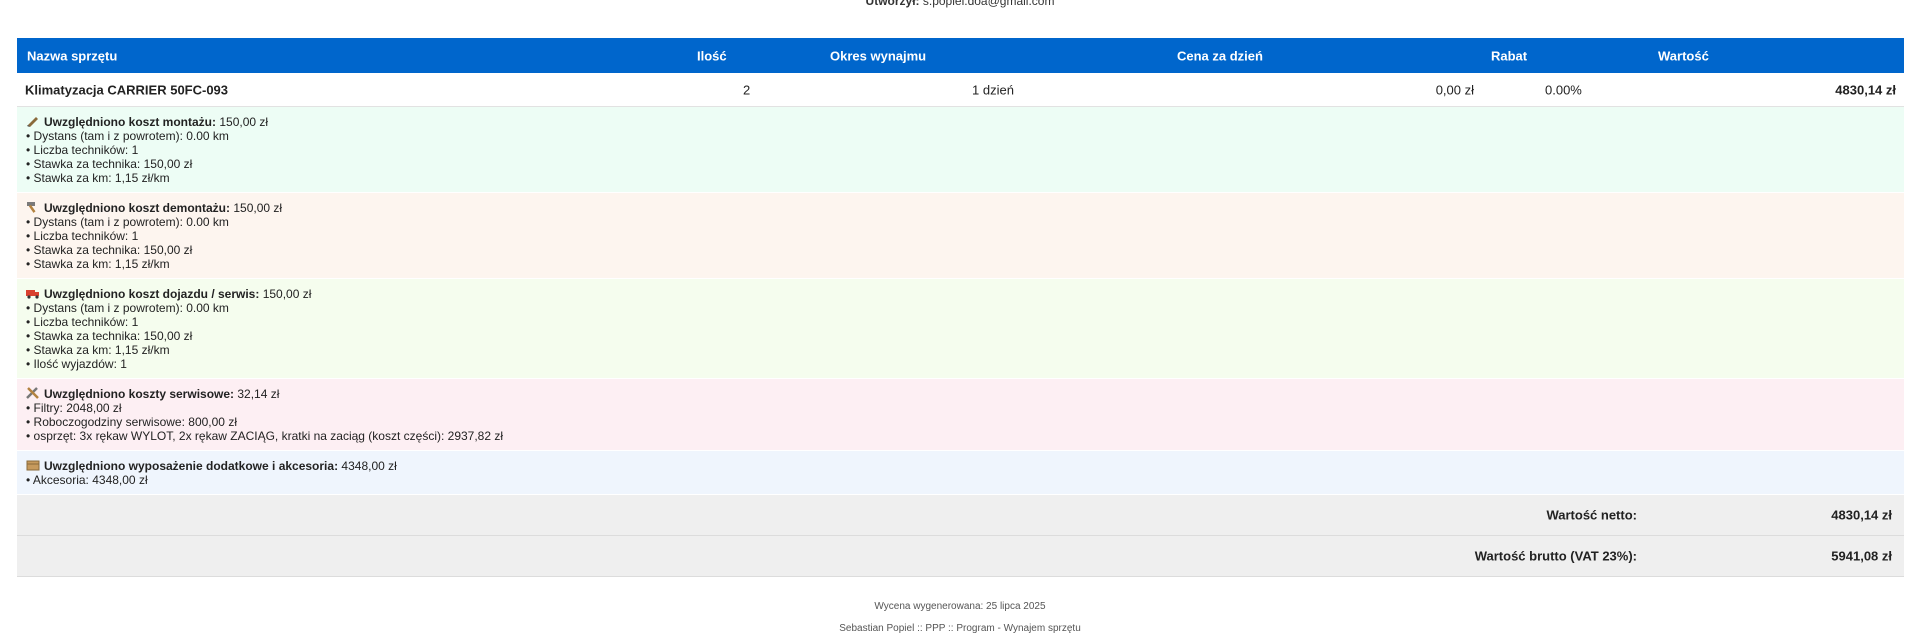 The width and height of the screenshot is (1920, 644). Describe the element at coordinates (33, 465) in the screenshot. I see `box-icon` at that location.